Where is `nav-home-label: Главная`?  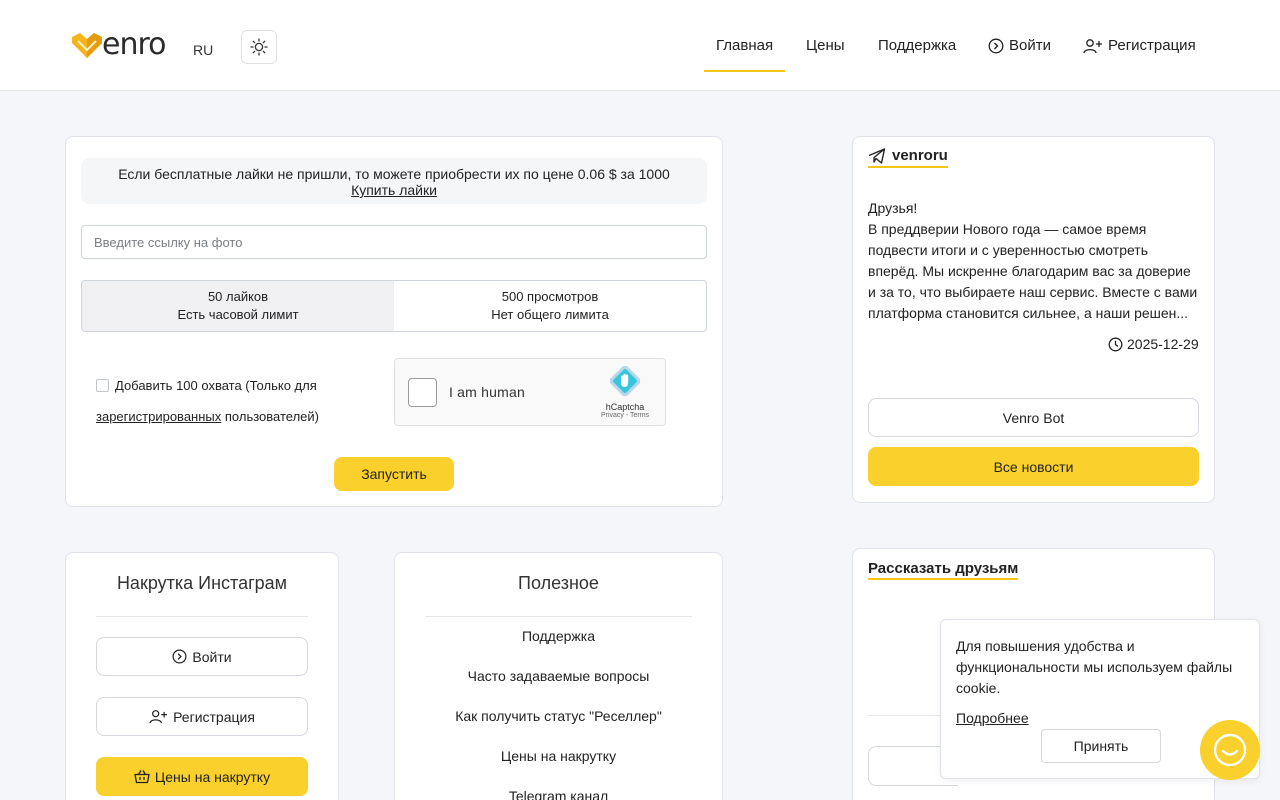 nav-home-label: Главная is located at coordinates (745, 45).